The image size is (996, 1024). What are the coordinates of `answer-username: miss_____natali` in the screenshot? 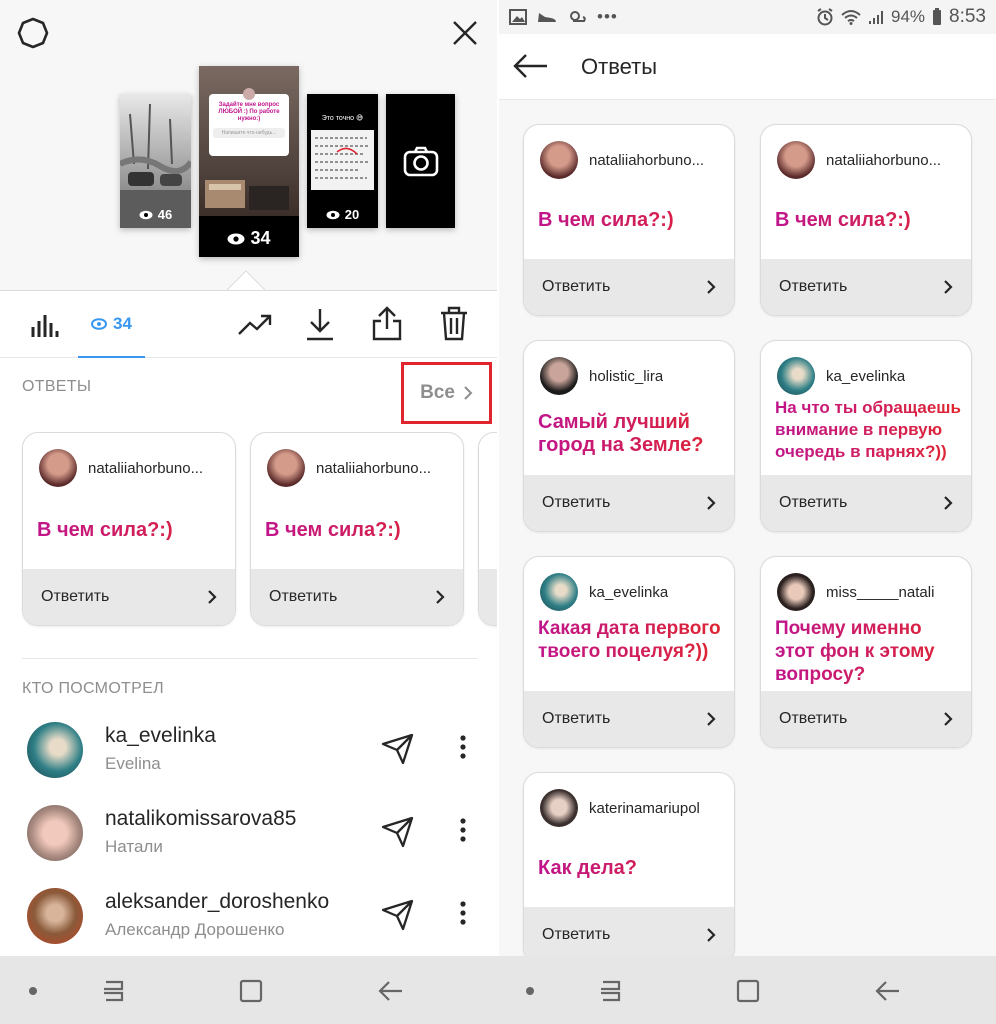 It's located at (880, 592).